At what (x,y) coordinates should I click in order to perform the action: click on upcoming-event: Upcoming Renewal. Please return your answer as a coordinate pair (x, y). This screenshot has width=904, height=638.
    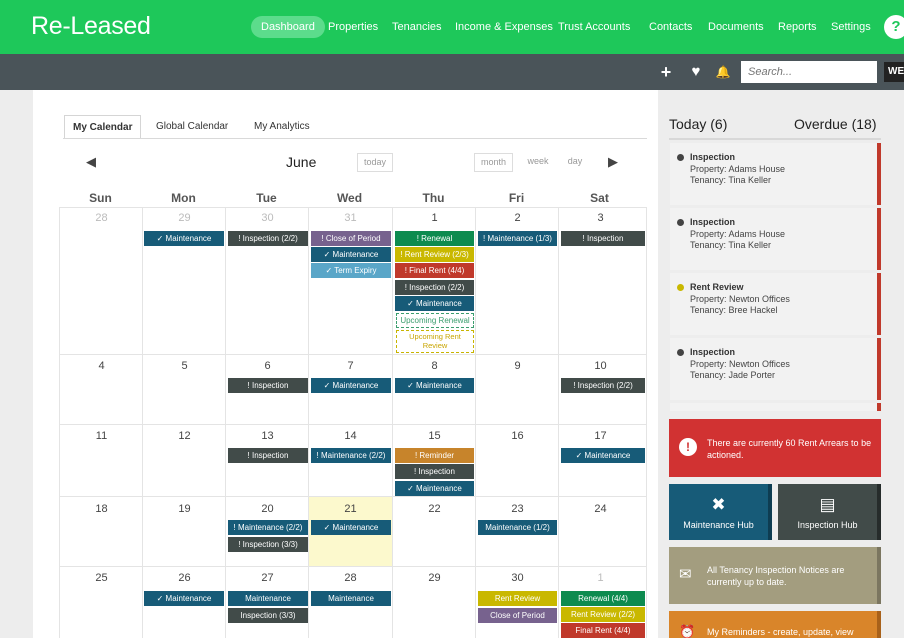
    Looking at the image, I should click on (435, 320).